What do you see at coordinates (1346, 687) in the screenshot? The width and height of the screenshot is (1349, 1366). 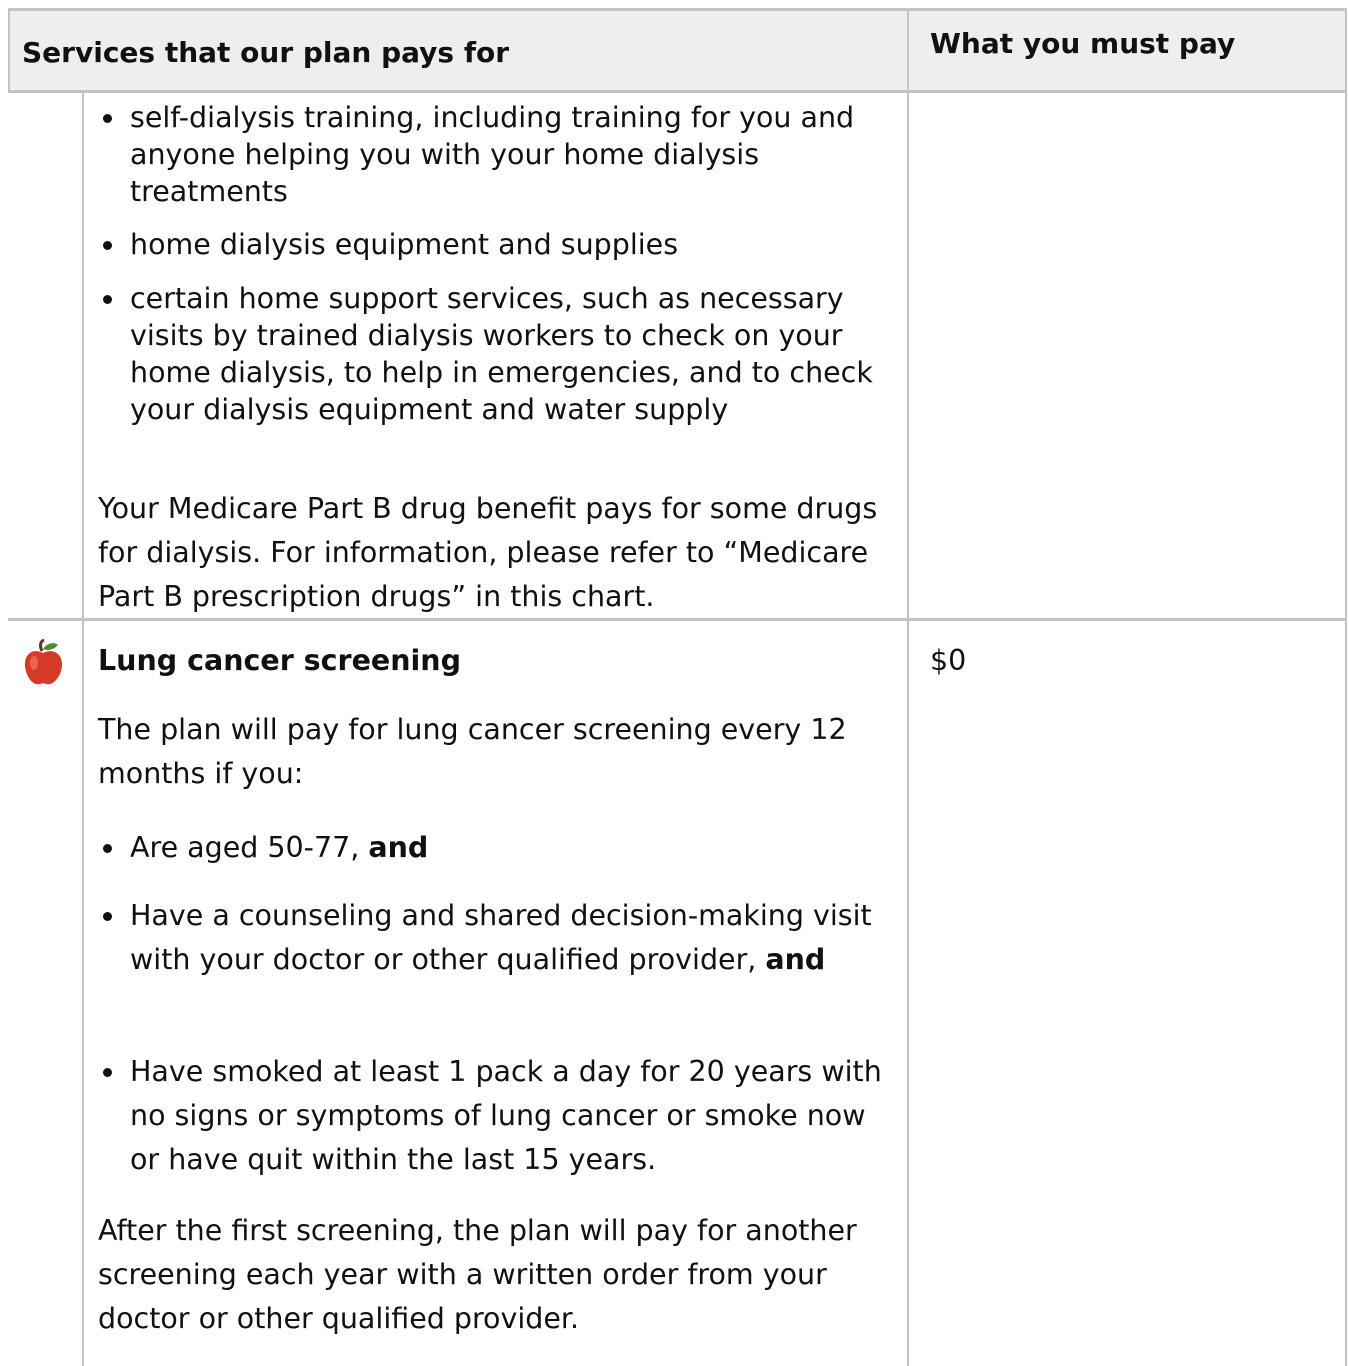 I see `table-border-right` at bounding box center [1346, 687].